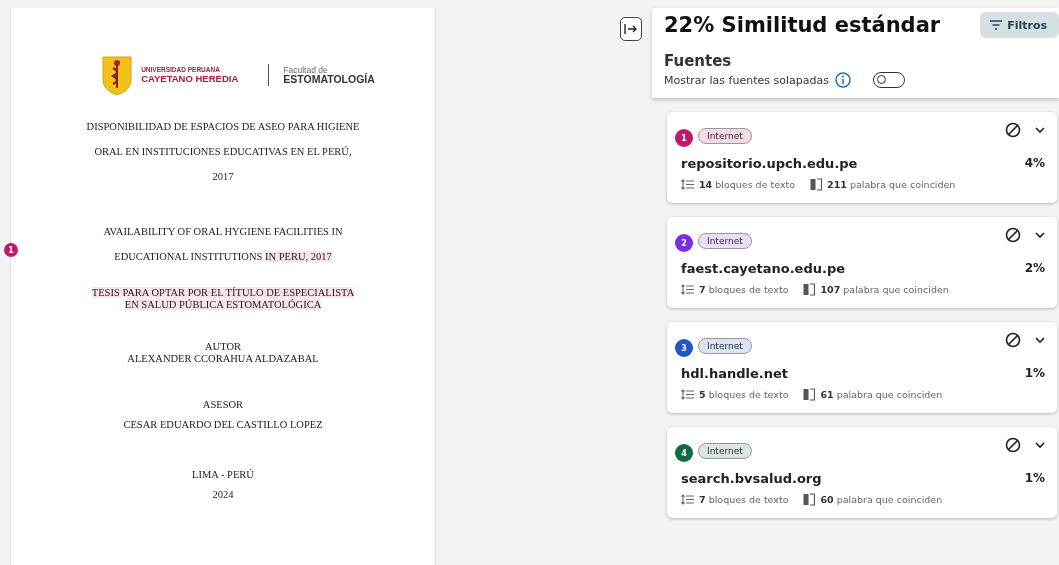 Image resolution: width=1059 pixels, height=565 pixels. What do you see at coordinates (769, 163) in the screenshot?
I see `source-domain: repositorio.upch.edu.pe` at bounding box center [769, 163].